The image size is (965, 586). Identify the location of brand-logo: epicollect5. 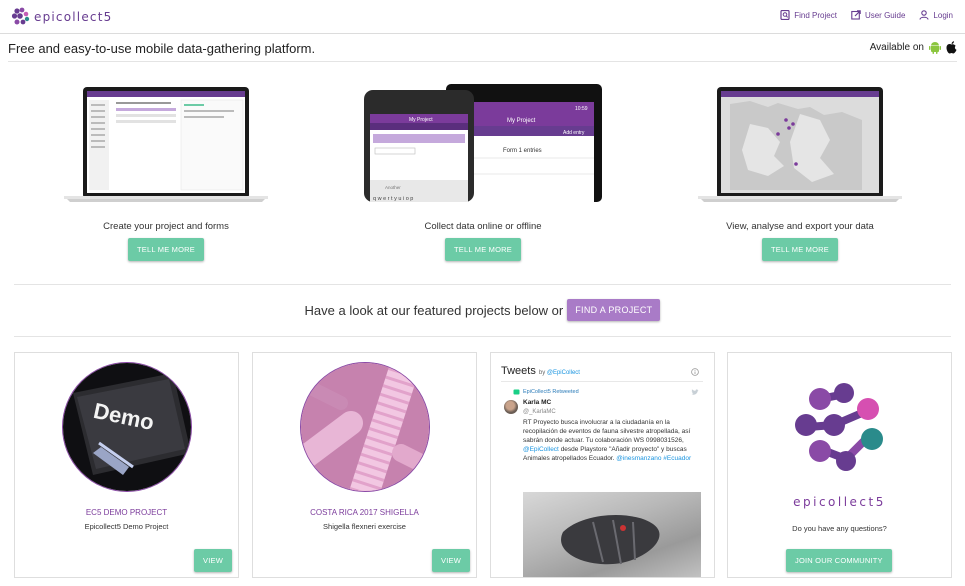
(61, 17).